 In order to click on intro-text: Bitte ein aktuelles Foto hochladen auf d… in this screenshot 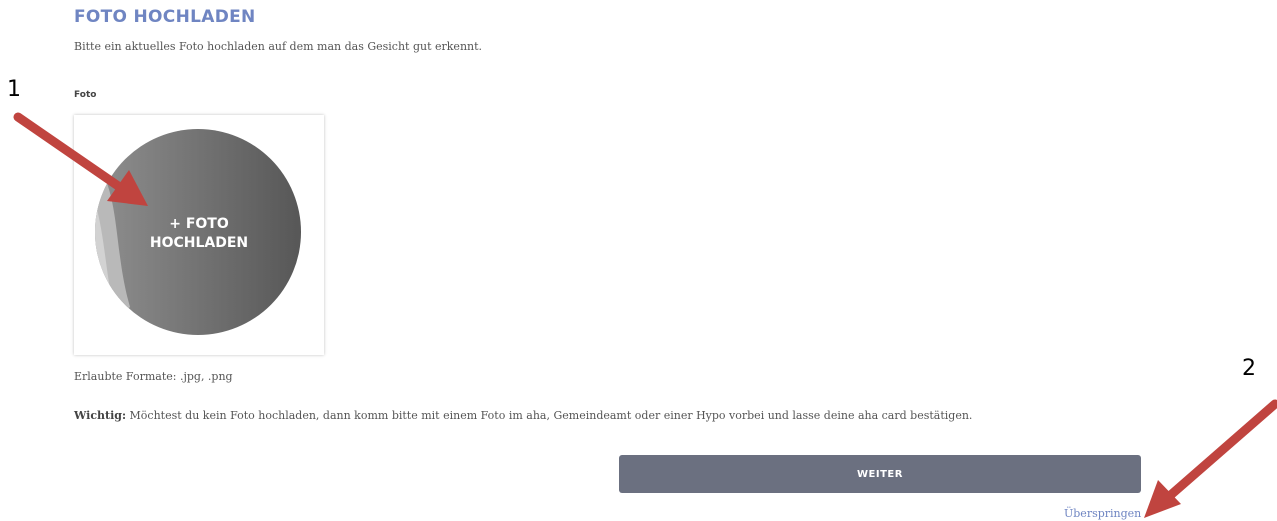, I will do `click(278, 46)`.